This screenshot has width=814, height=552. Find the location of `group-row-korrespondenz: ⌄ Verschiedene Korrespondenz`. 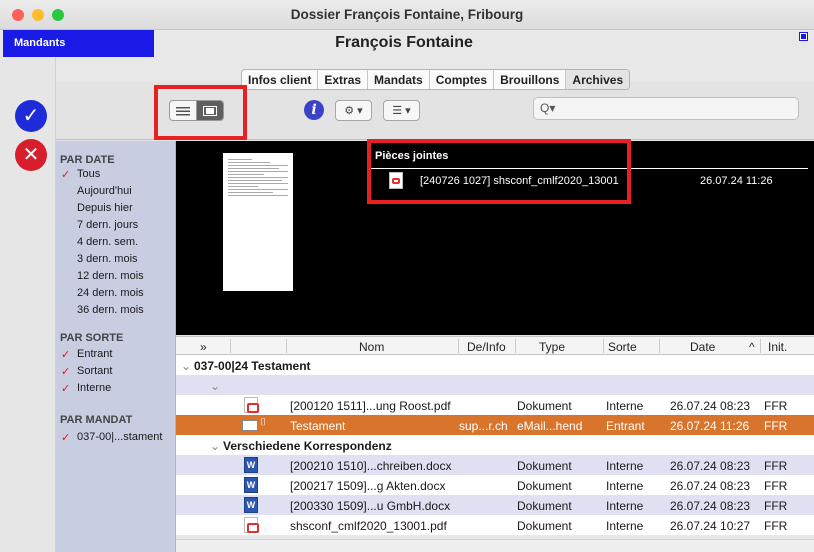

group-row-korrespondenz: ⌄ Verschiedene Korrespondenz is located at coordinates (495, 445).